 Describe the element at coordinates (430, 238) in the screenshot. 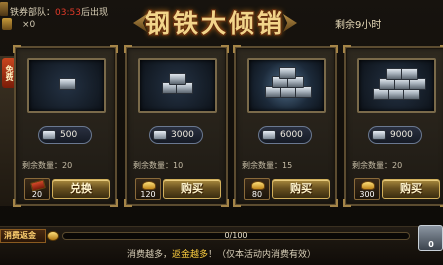

I see `rebate-chest-icon: 0` at that location.